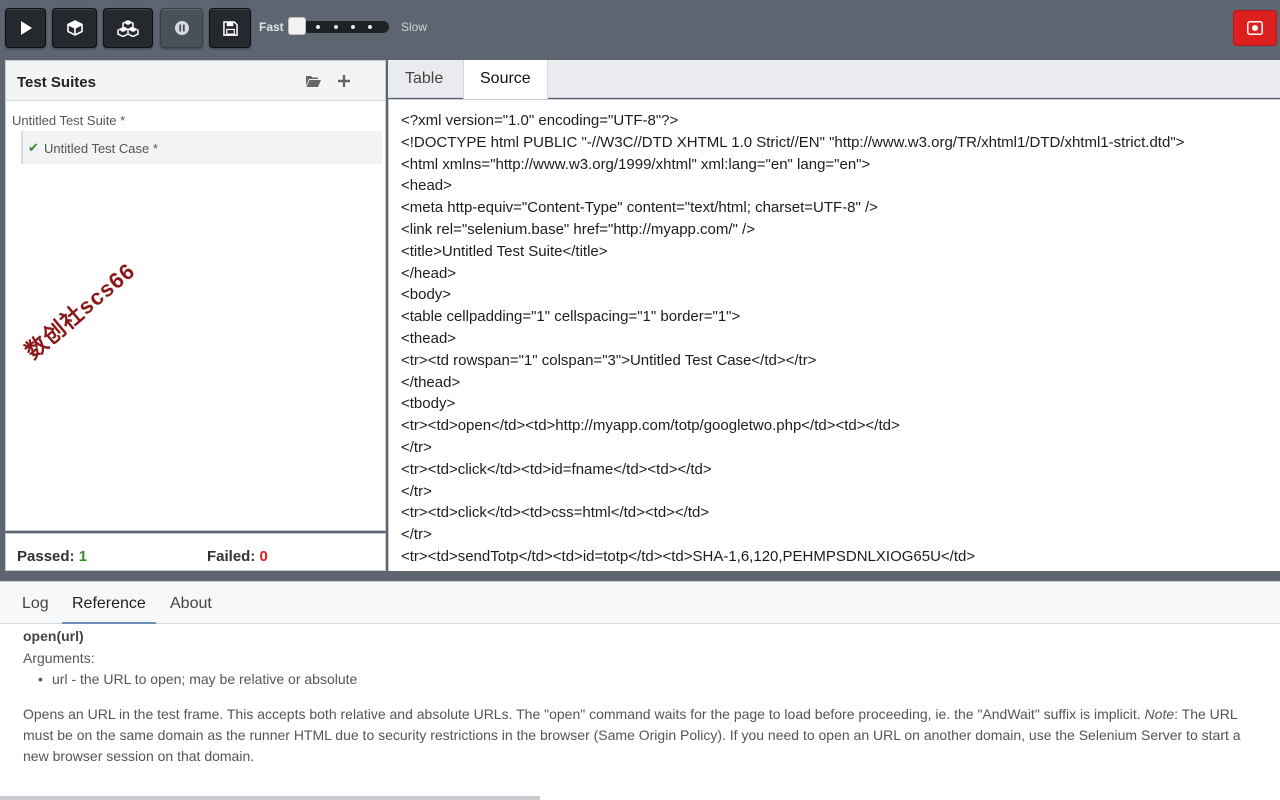 This screenshot has width=1280, height=800. I want to click on bottom-tabs: Log Reference About, so click(640, 603).